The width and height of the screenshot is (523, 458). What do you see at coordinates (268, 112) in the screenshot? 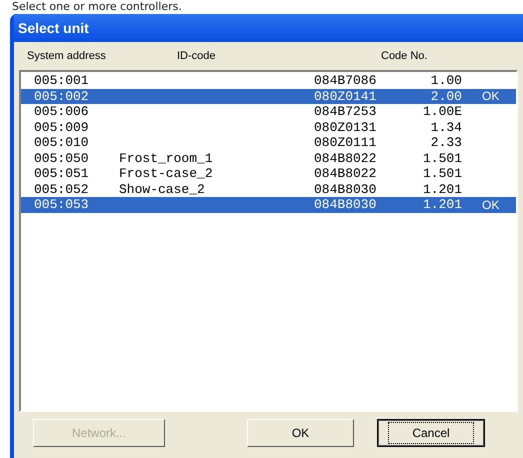
I see `list-row: 005:006 084B7253 1.00E` at bounding box center [268, 112].